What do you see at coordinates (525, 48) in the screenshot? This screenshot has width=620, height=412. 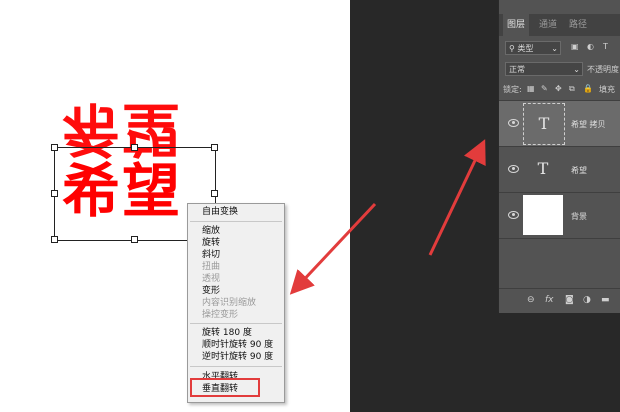 I see `filter-label: 类型` at bounding box center [525, 48].